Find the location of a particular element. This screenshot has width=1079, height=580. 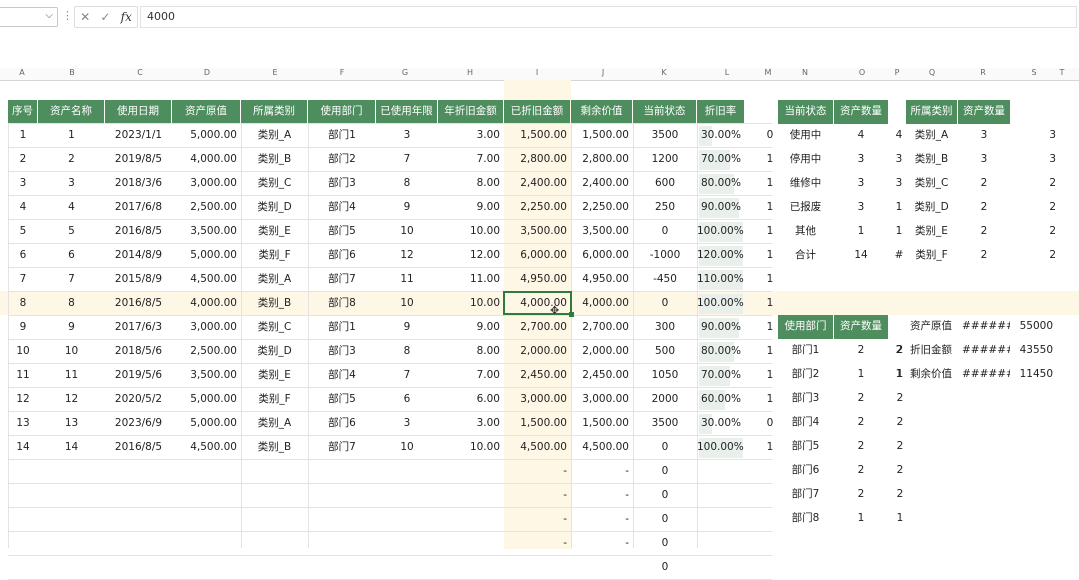

table-cell: 类别_A is located at coordinates (274, 280).